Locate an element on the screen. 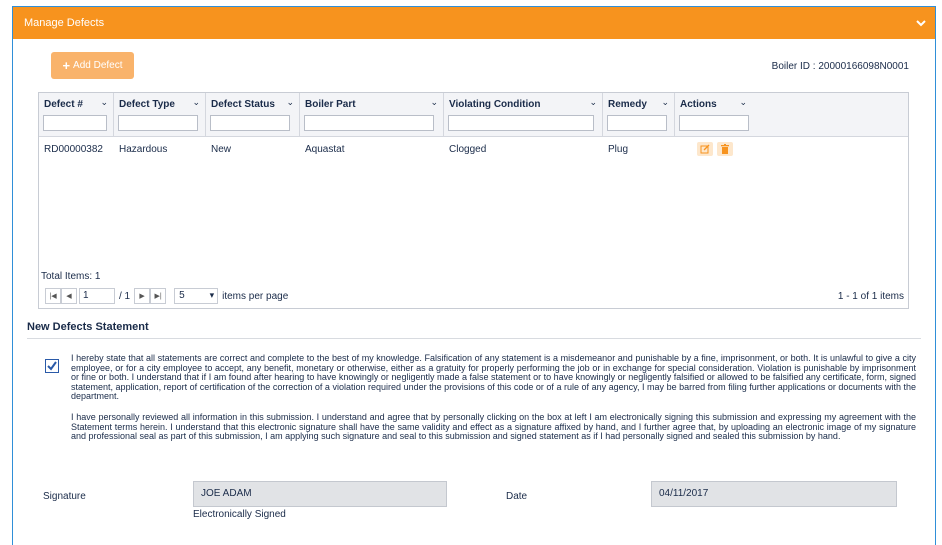 Image resolution: width=942 pixels, height=545 pixels. defect-number-filter is located at coordinates (75, 123).